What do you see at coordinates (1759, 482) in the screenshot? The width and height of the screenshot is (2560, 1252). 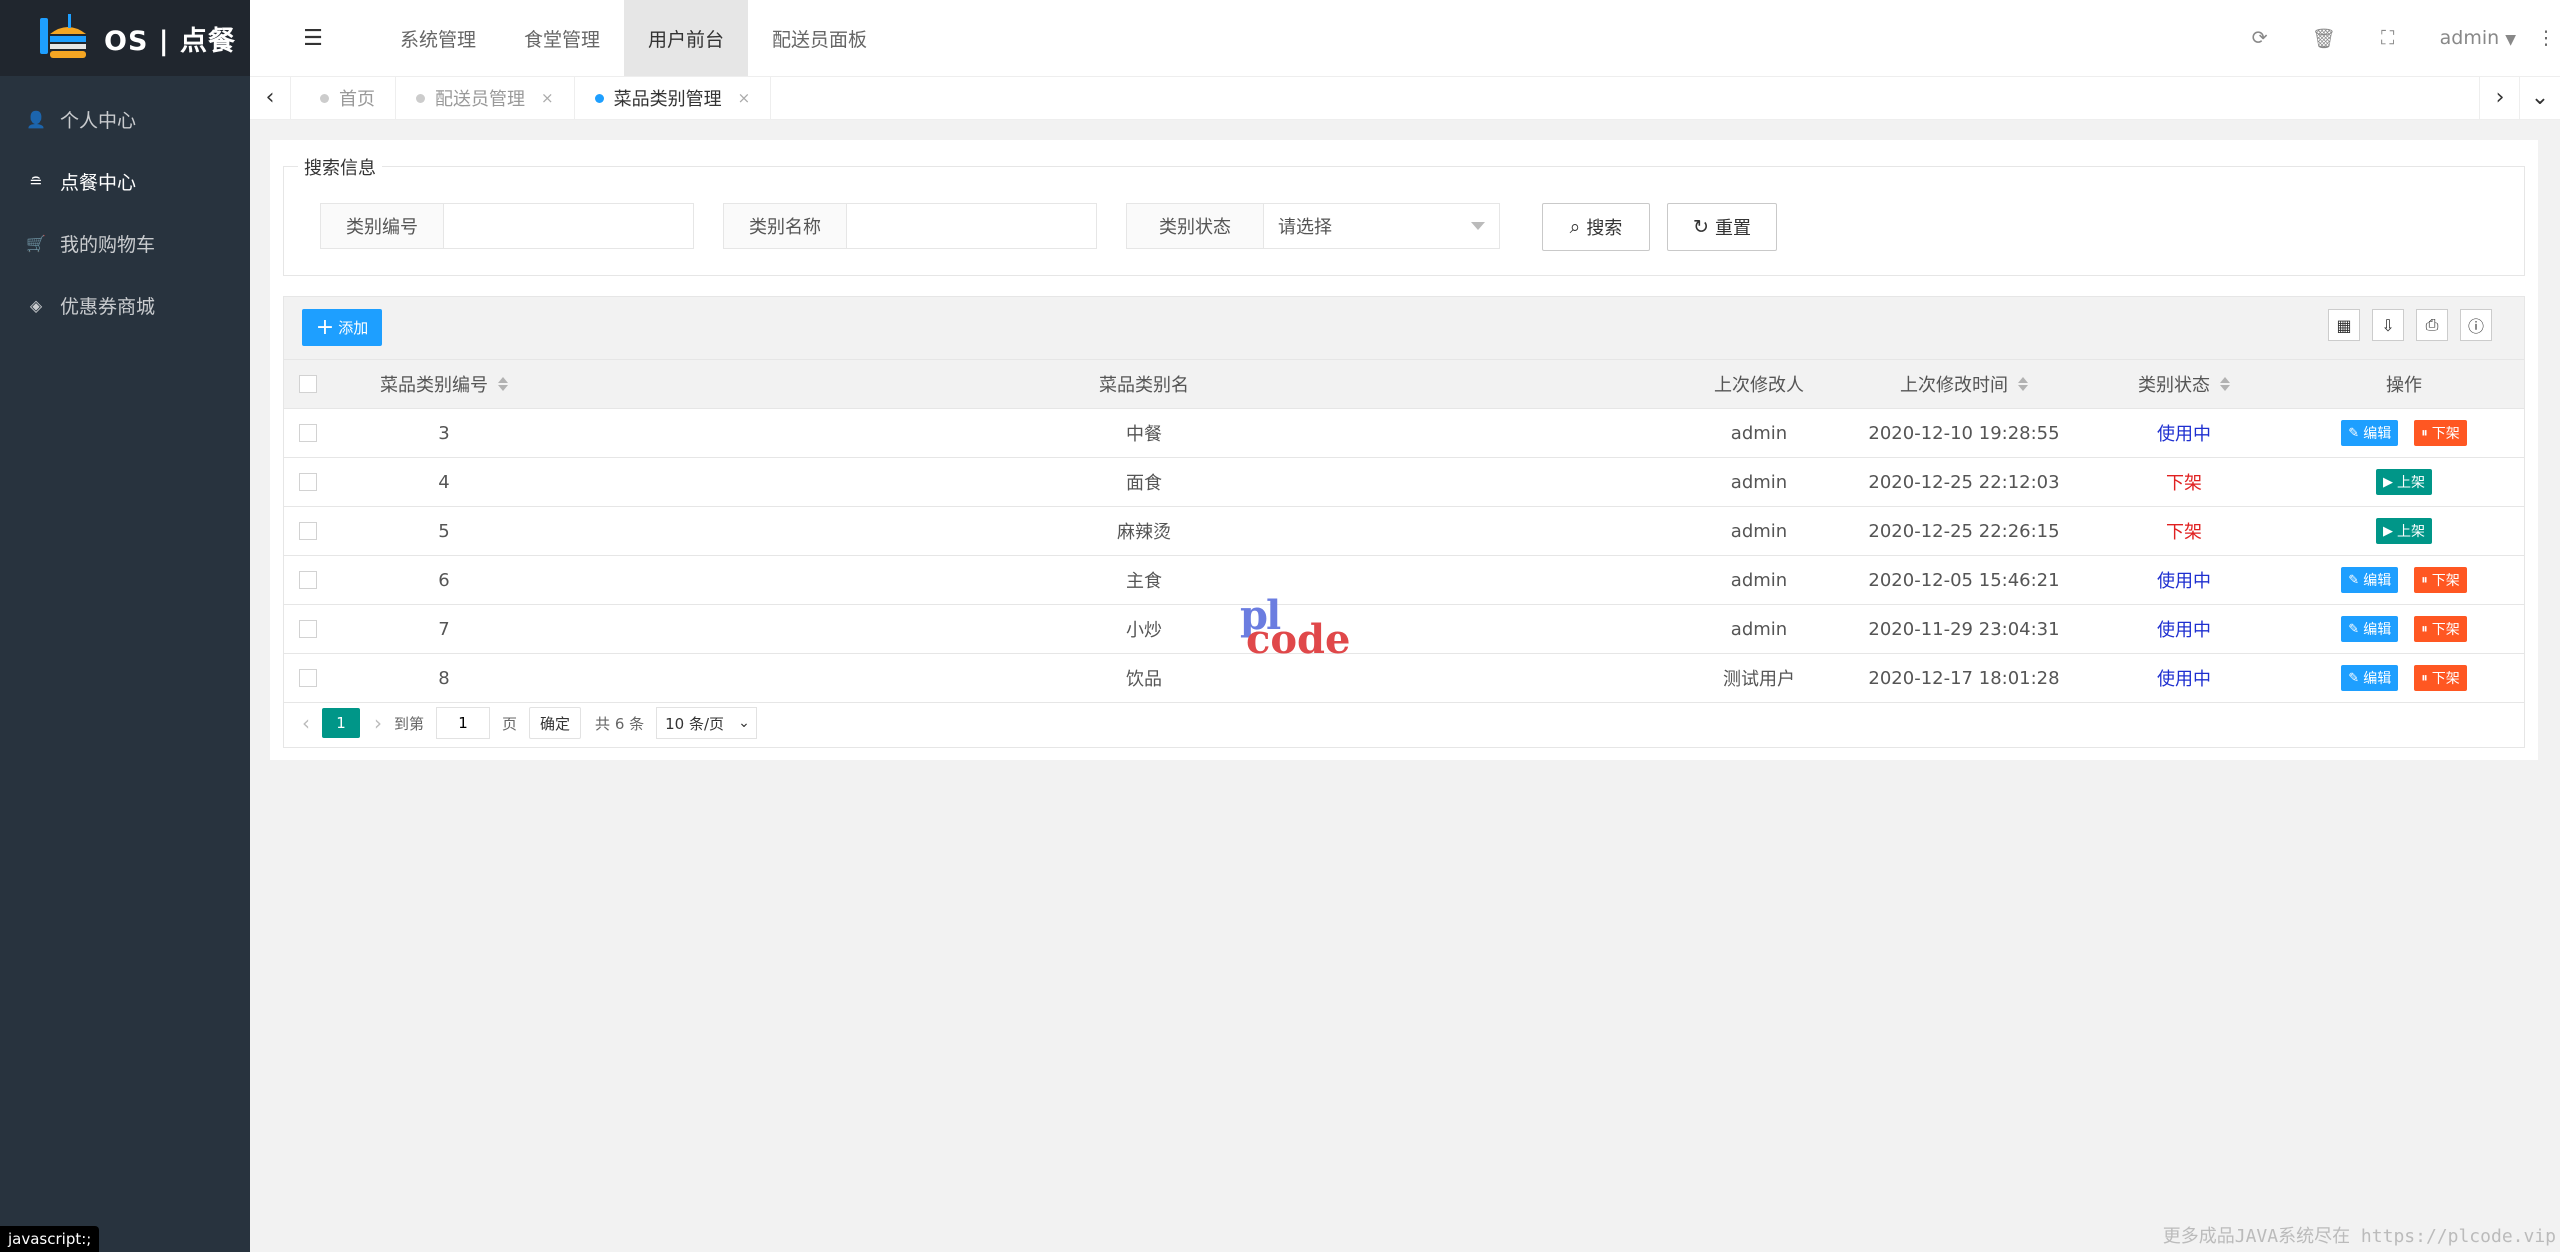 I see `cell-modifier: admin` at bounding box center [1759, 482].